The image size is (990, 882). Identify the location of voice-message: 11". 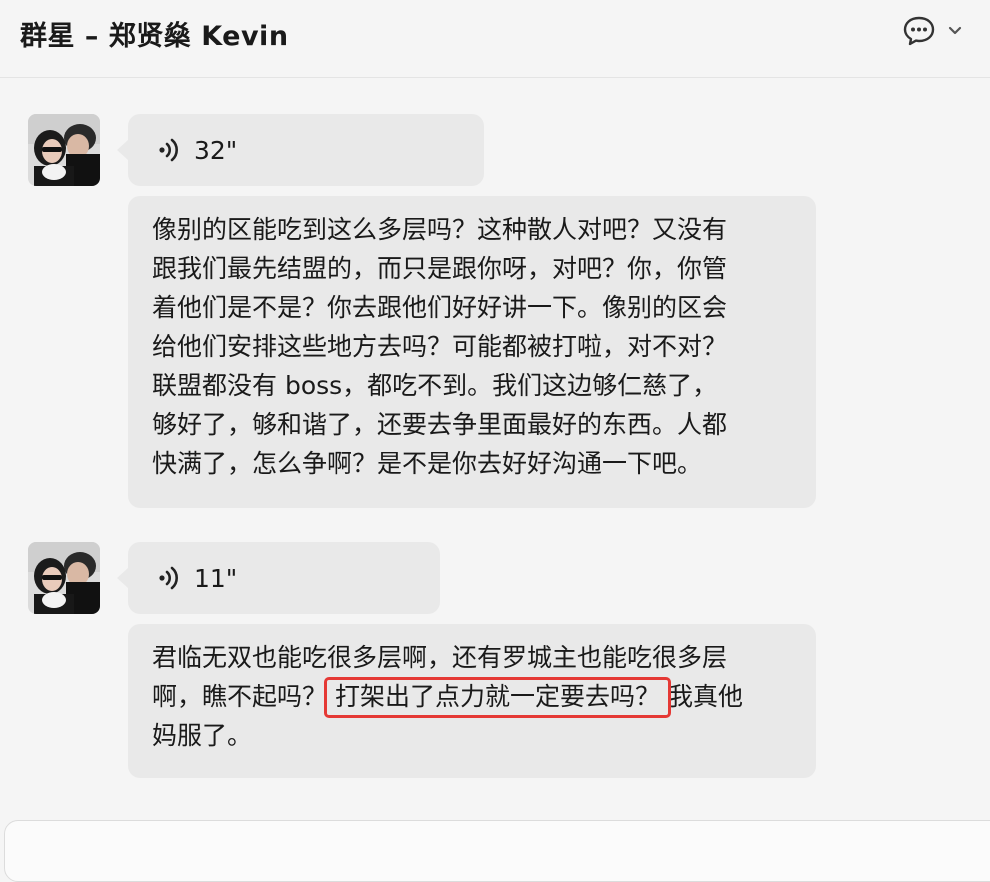
(278, 578).